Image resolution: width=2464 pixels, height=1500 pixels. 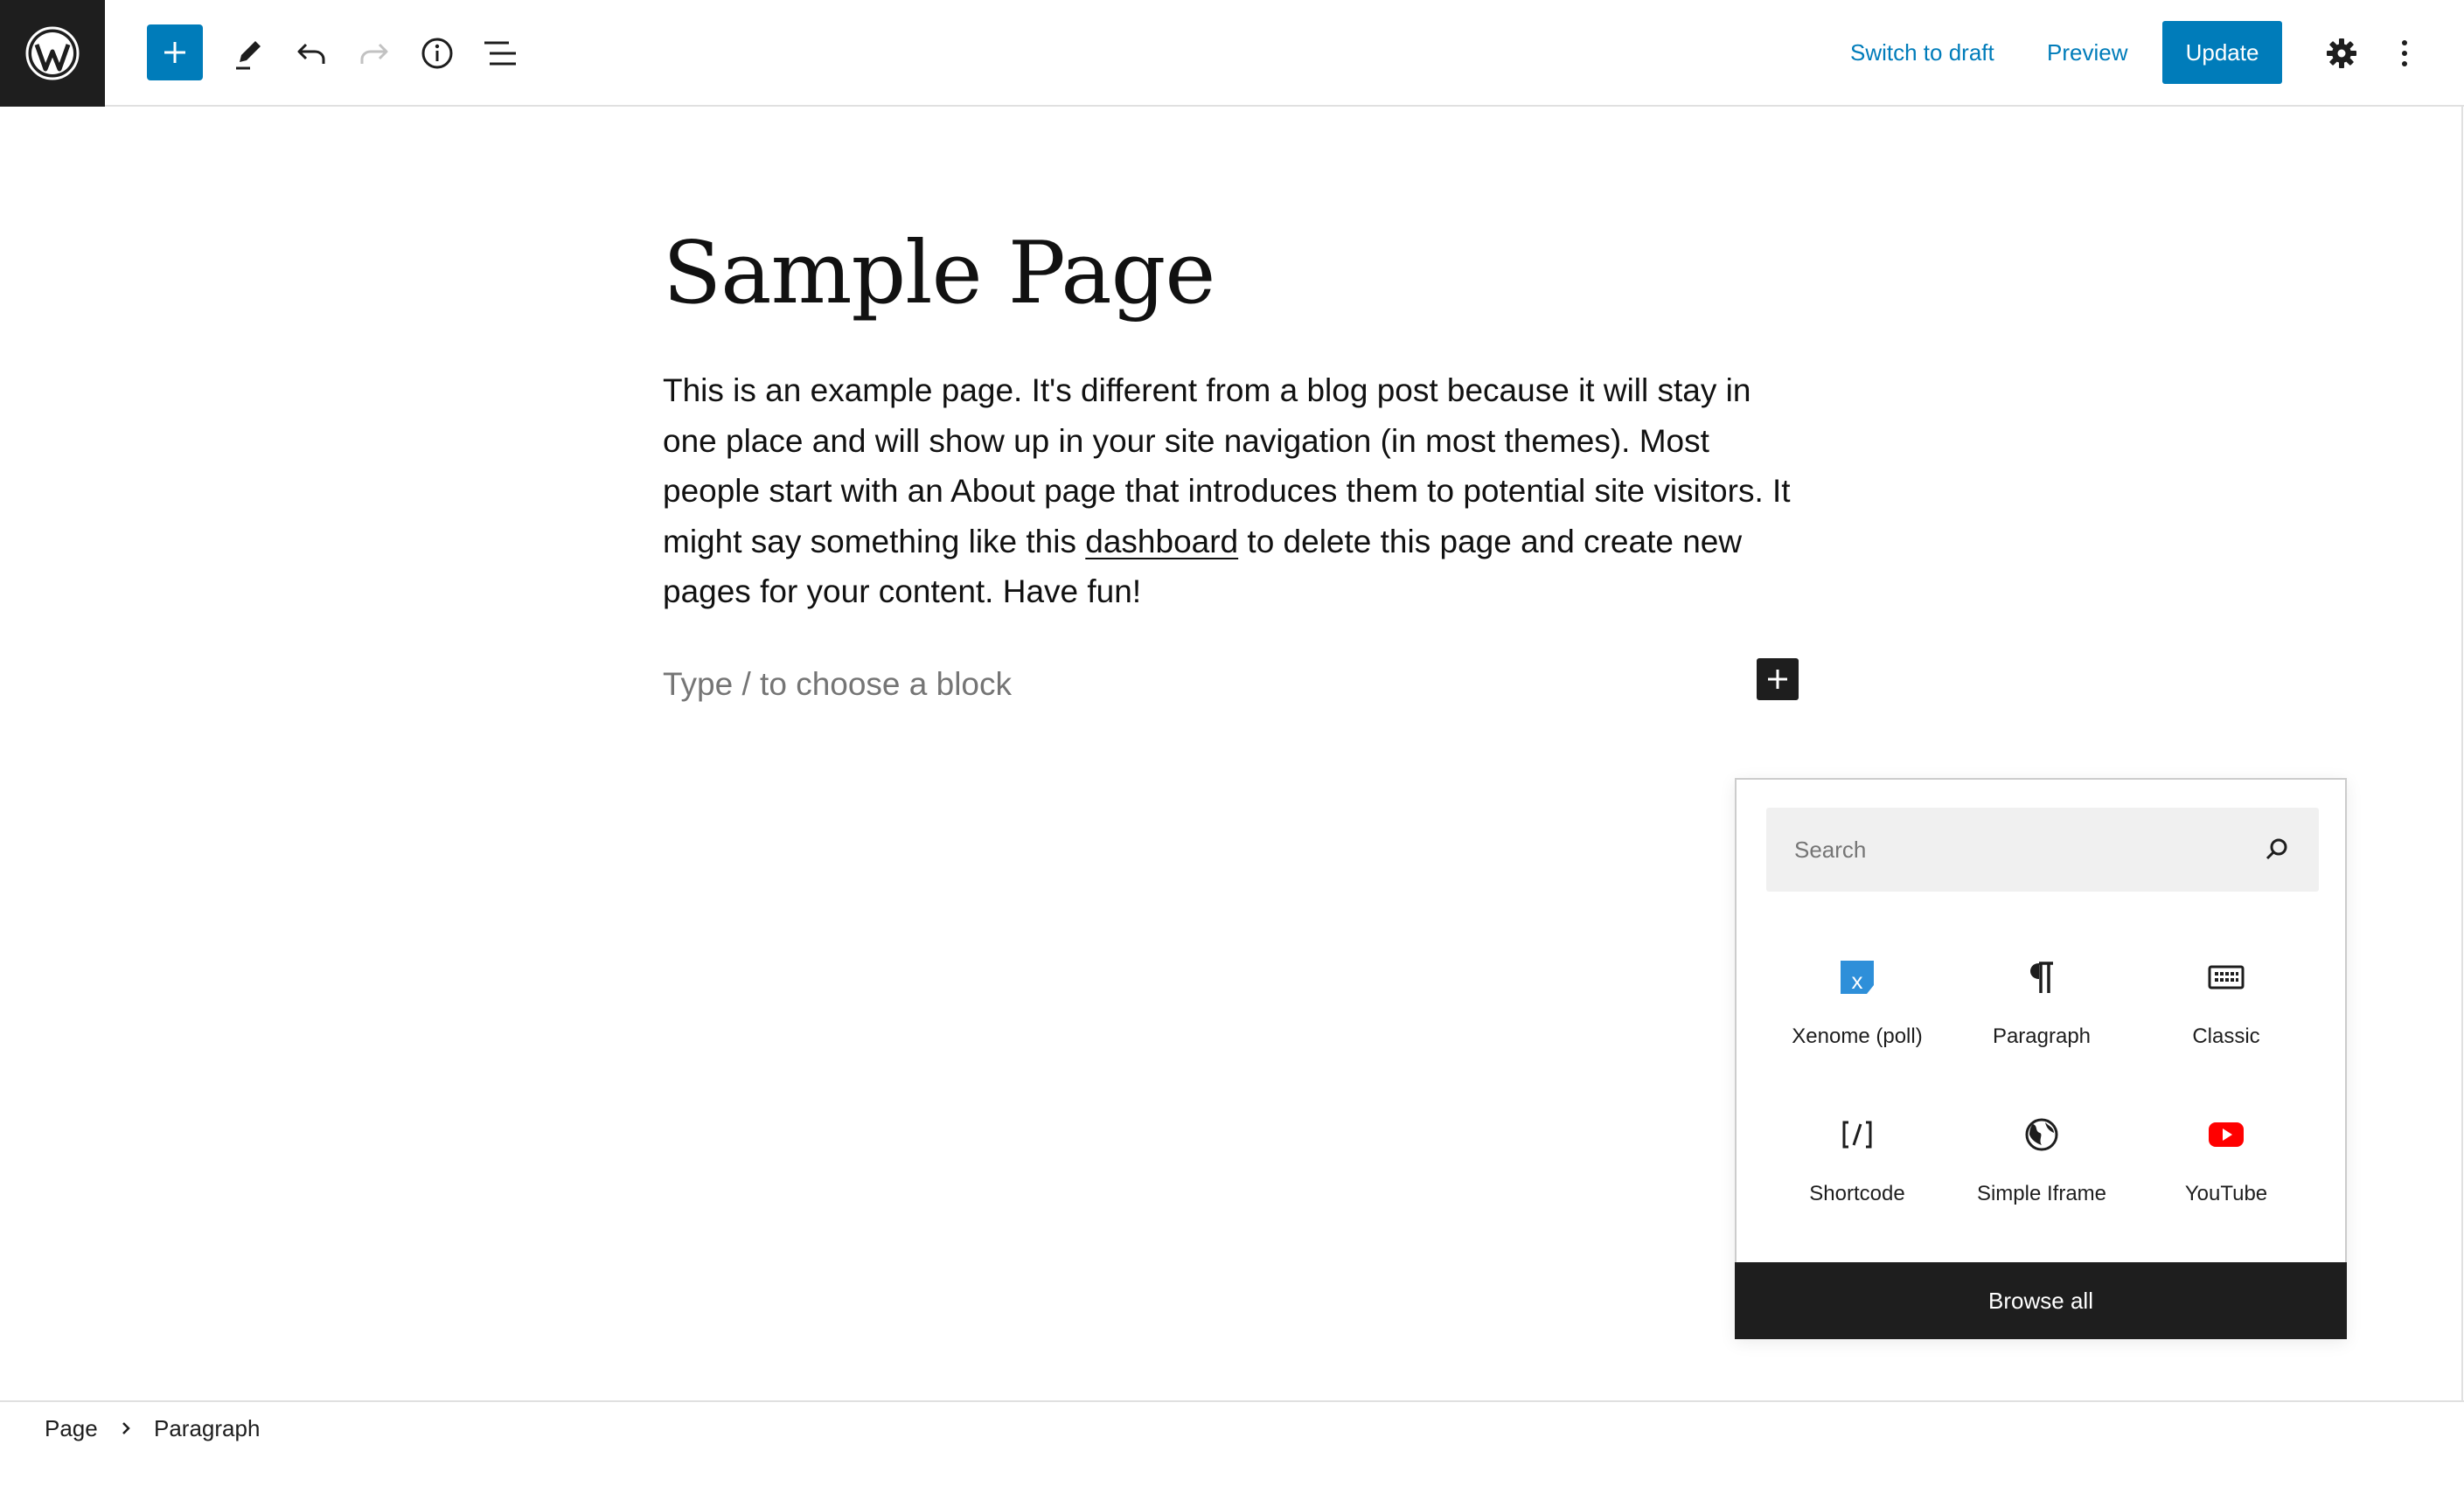 I want to click on options-menu-button, so click(x=2404, y=53).